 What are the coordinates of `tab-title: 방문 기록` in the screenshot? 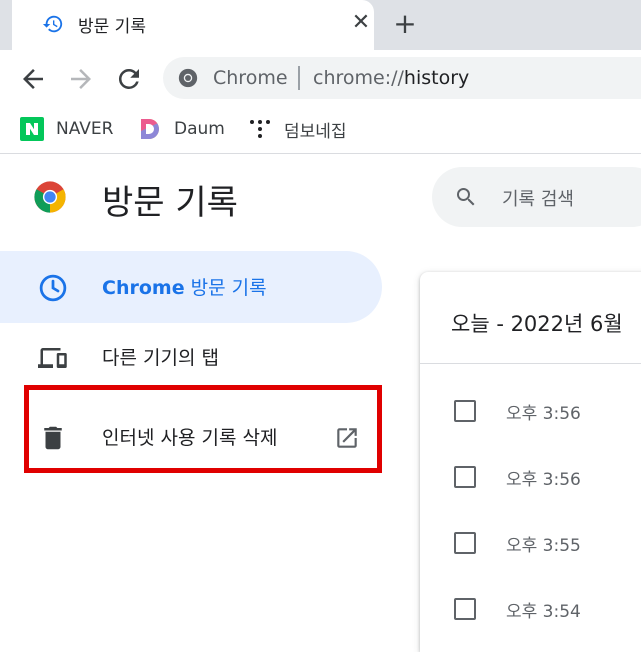 It's located at (112, 27).